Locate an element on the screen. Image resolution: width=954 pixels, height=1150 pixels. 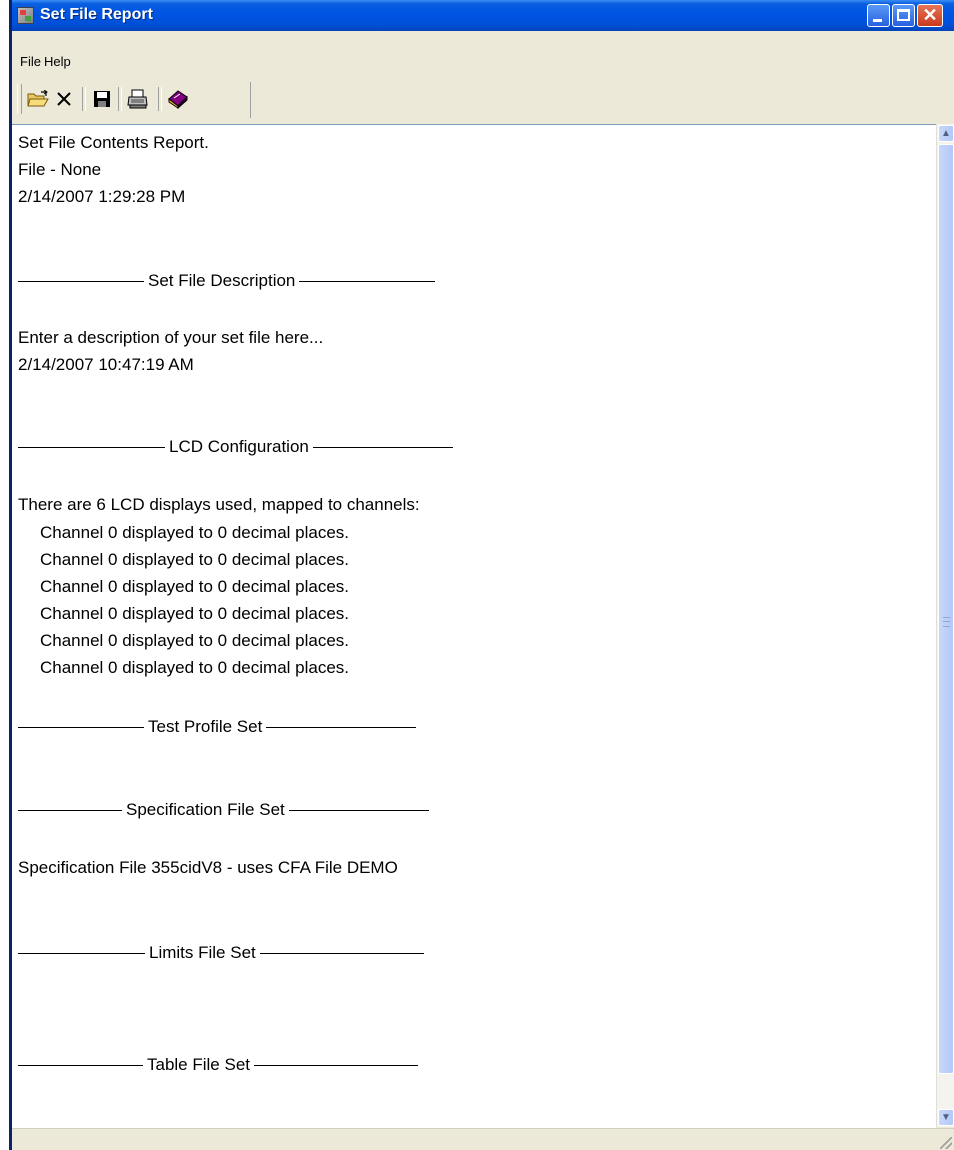
menu-file: File is located at coordinates (30, 61).